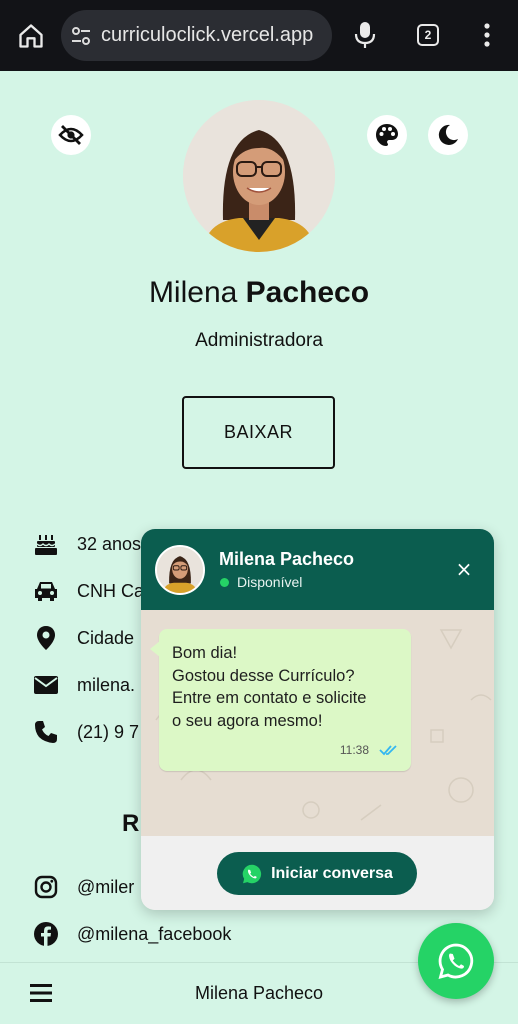  What do you see at coordinates (46, 685) in the screenshot?
I see `email-icon` at bounding box center [46, 685].